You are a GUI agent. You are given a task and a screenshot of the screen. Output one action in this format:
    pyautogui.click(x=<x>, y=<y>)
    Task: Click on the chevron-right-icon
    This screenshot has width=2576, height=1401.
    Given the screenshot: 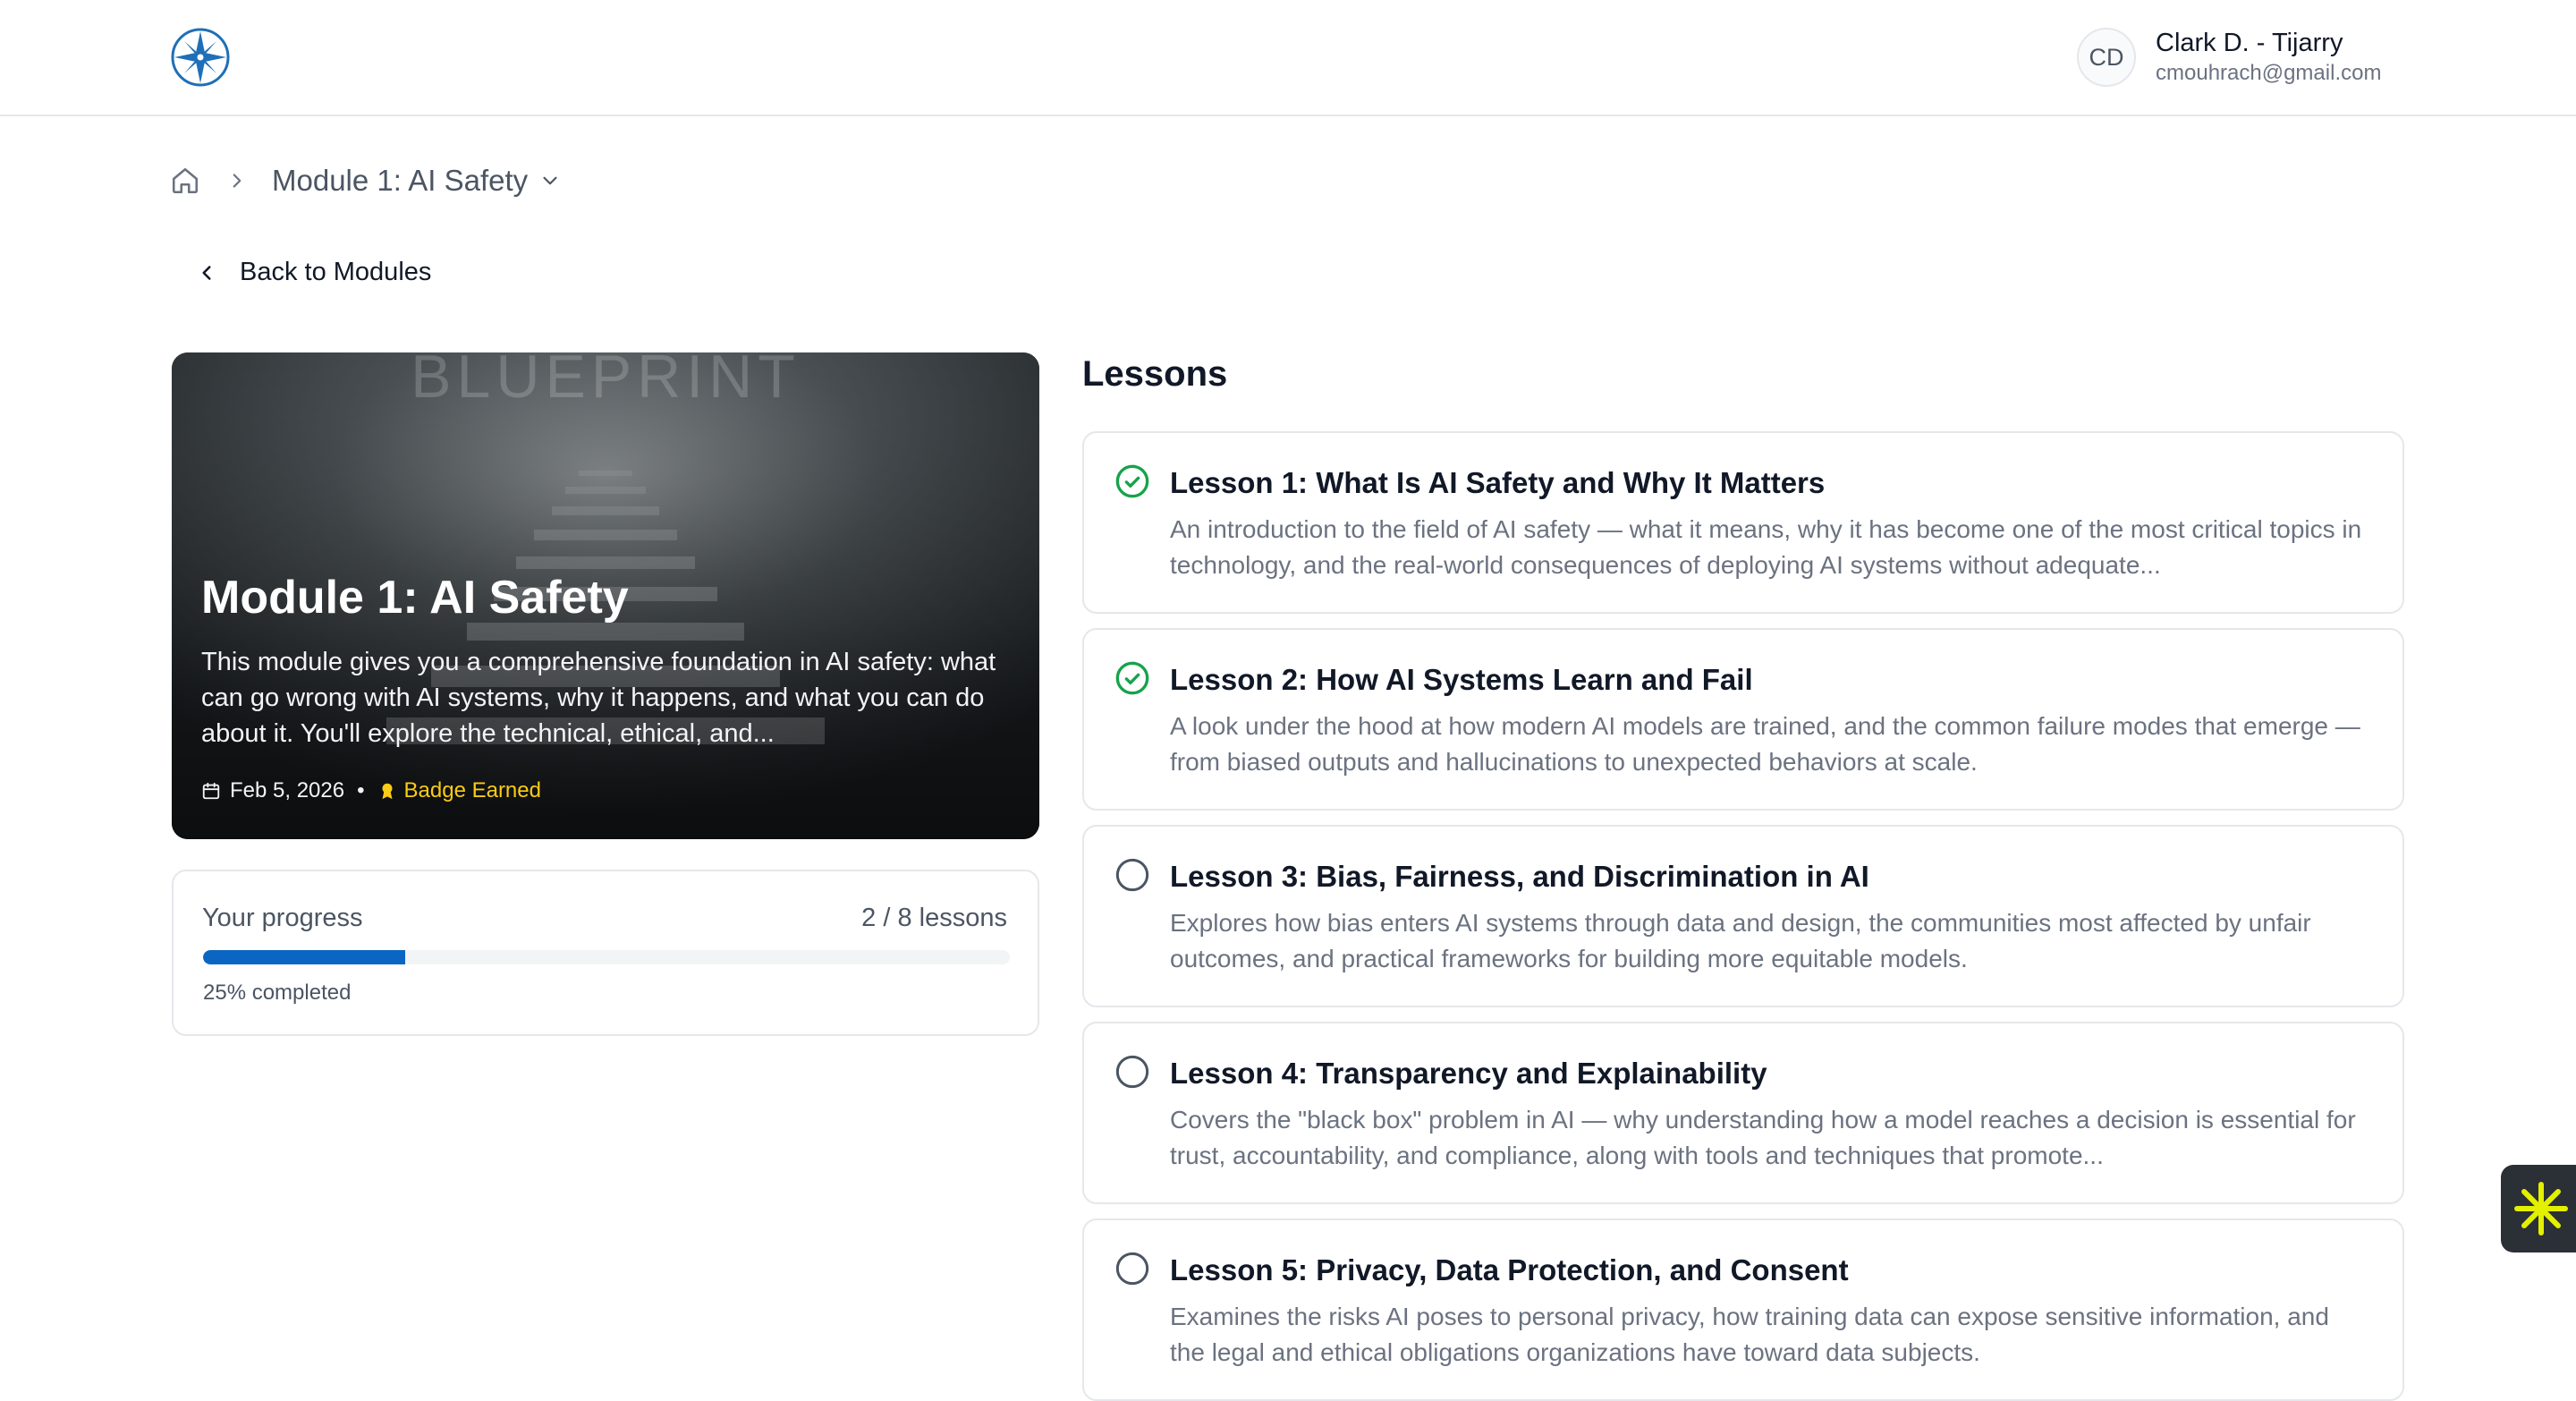 What is the action you would take?
    pyautogui.click(x=237, y=181)
    